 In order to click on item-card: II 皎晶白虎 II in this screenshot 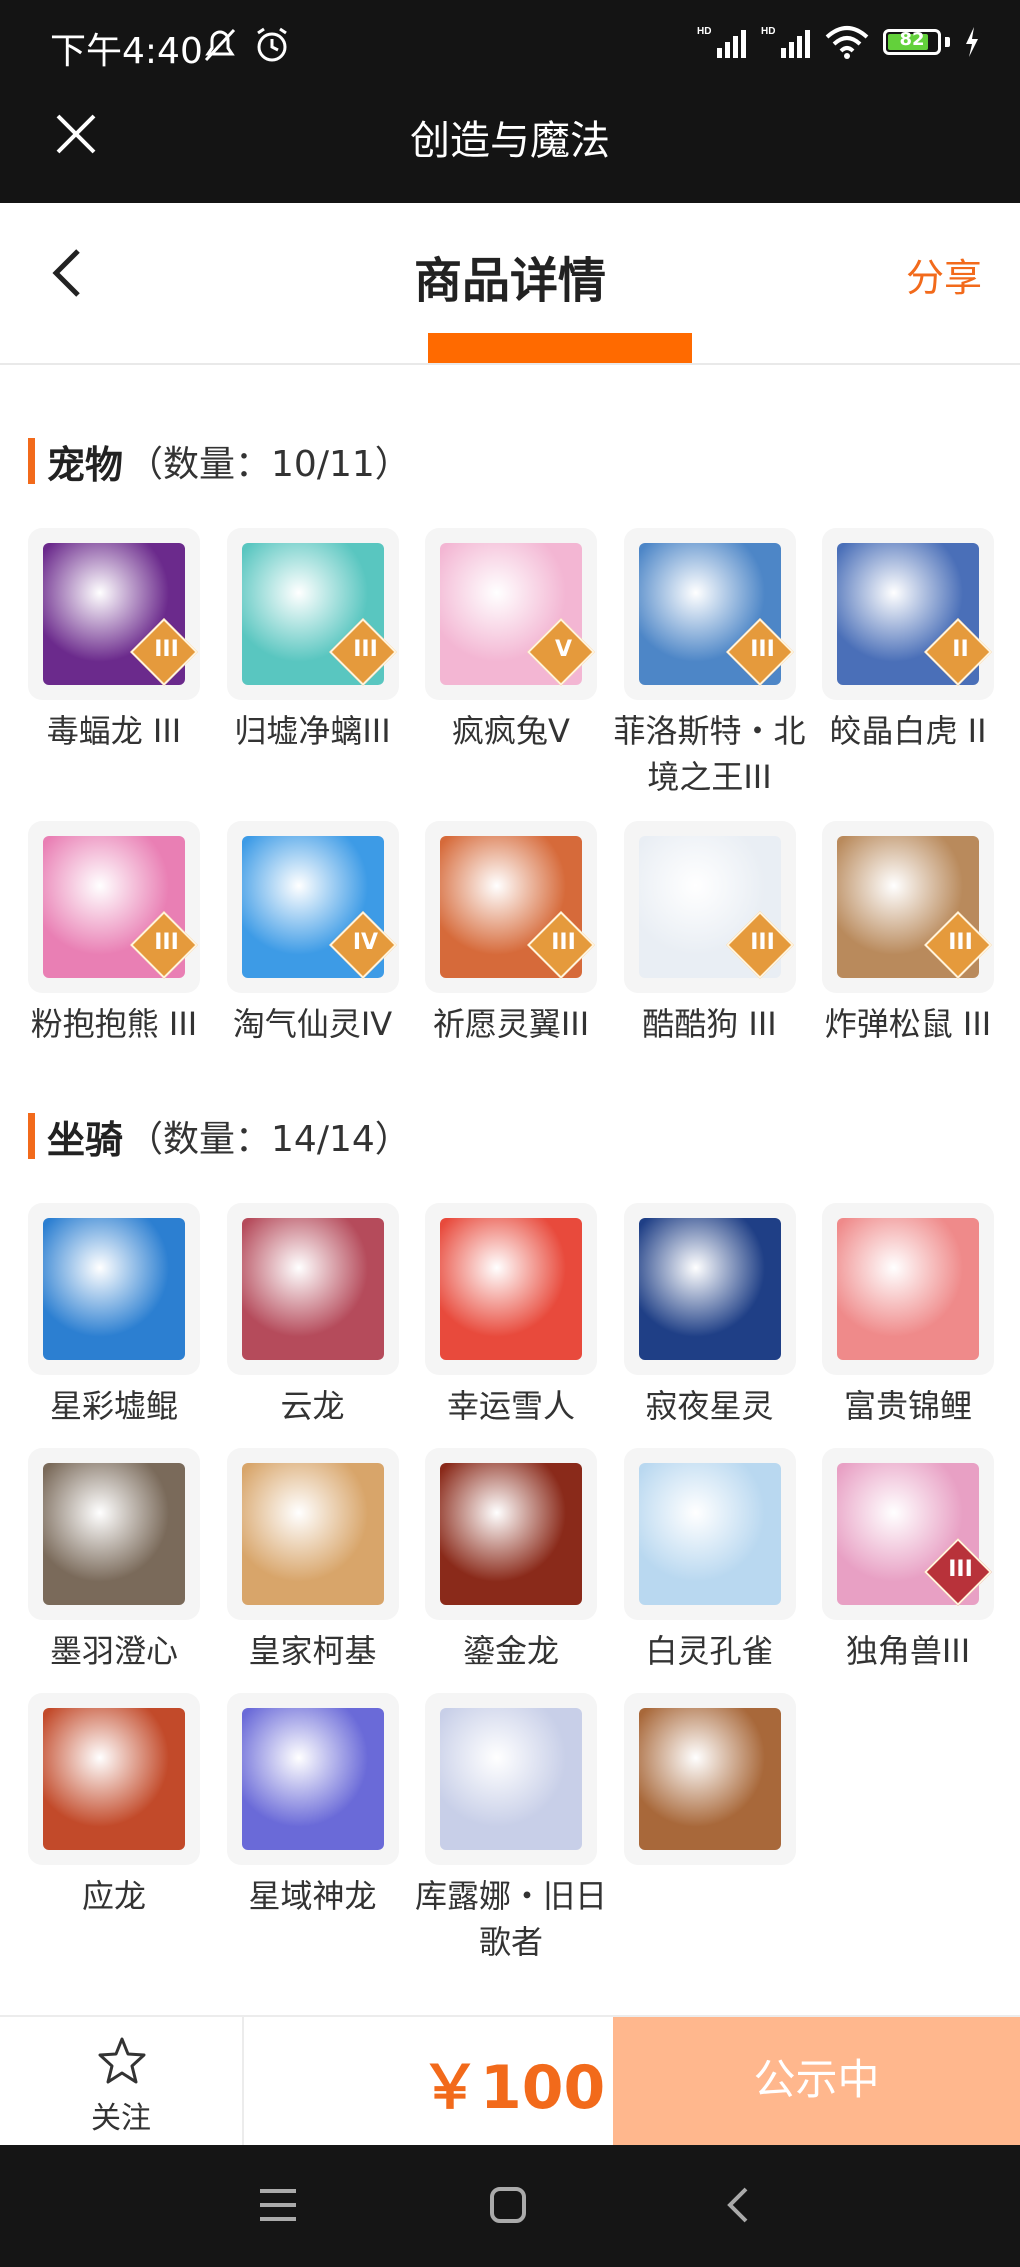, I will do `click(908, 641)`.